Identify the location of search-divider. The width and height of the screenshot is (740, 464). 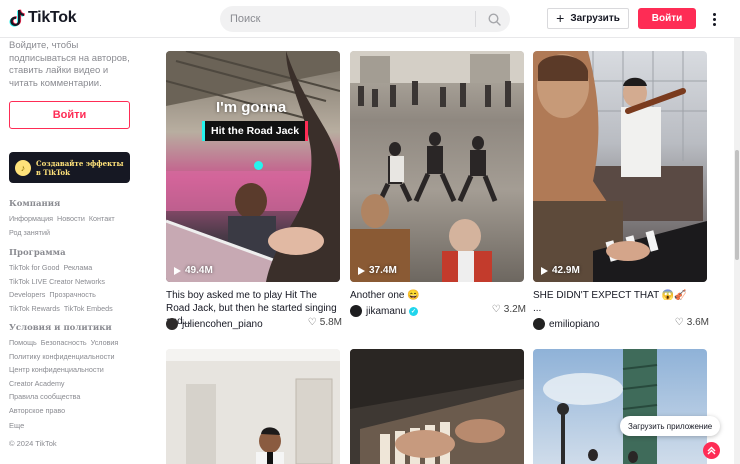
(475, 19).